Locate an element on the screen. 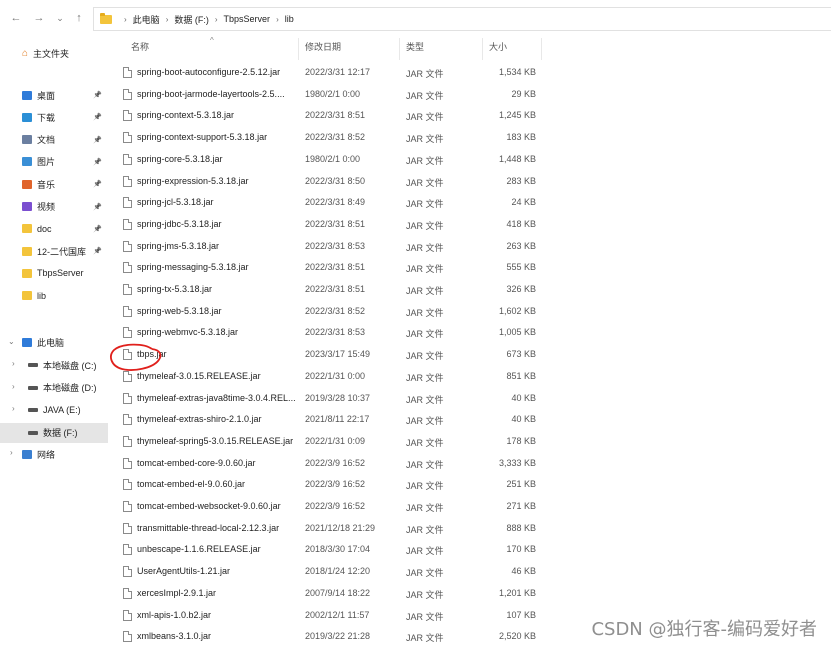  file-row: tbps.jar 2023/3/17 15:49 JAR 文件 673 KB is located at coordinates (330, 355).